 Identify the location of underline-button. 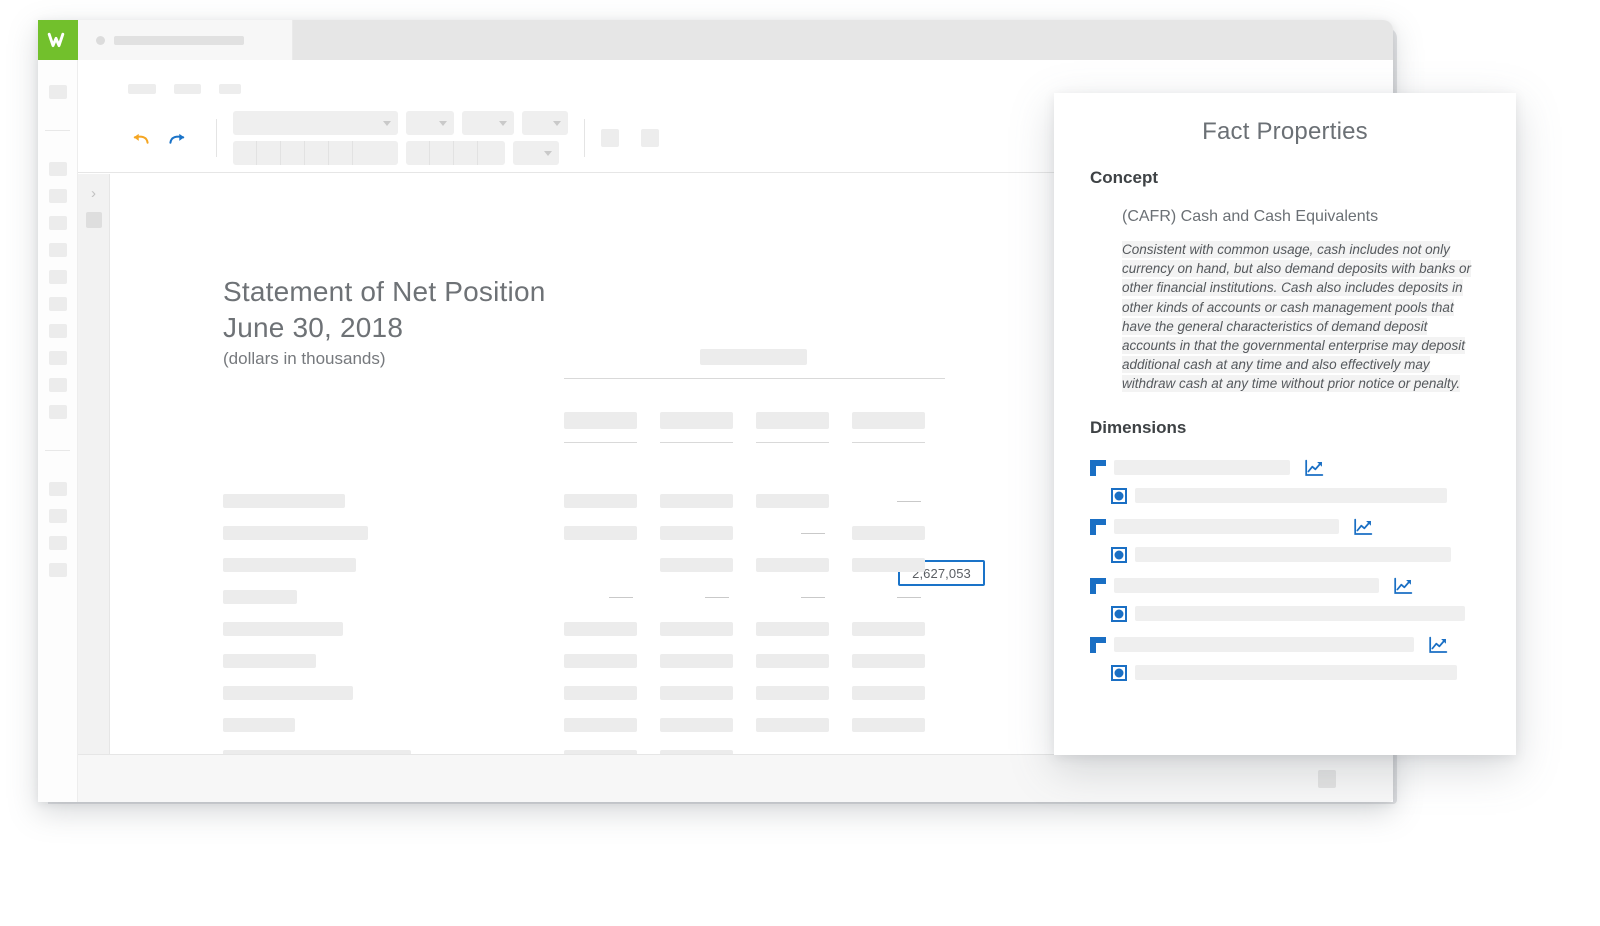
(293, 153).